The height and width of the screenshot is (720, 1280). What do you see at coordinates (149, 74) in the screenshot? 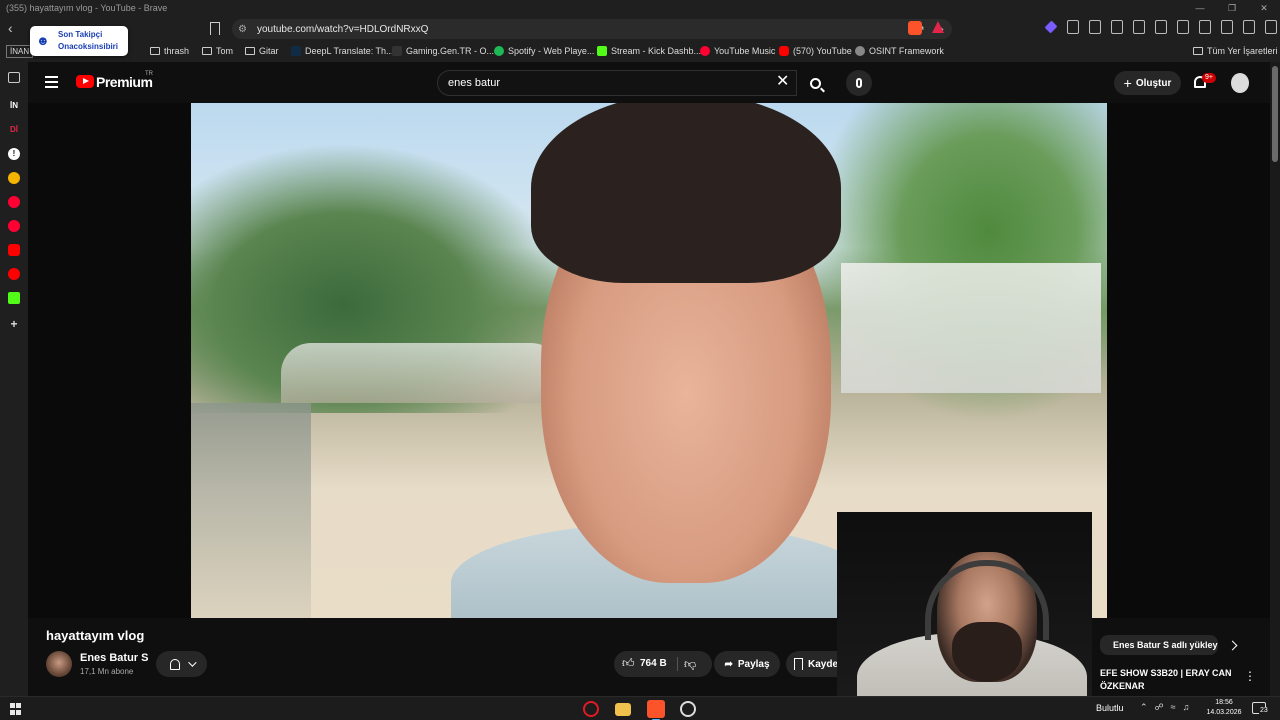
I see `country-code: TR` at bounding box center [149, 74].